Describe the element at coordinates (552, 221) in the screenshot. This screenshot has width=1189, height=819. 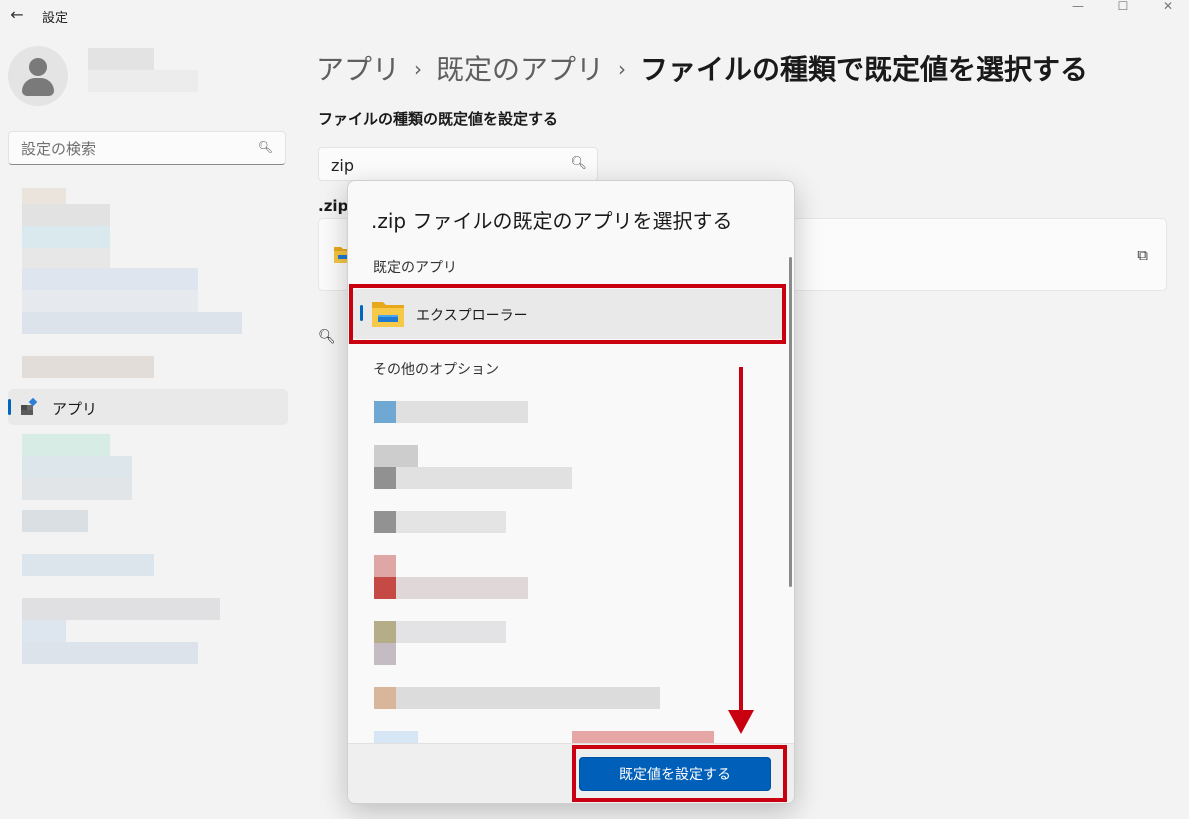
I see `dialog-title: .zip ファイルの既定のアプリを選択する` at that location.